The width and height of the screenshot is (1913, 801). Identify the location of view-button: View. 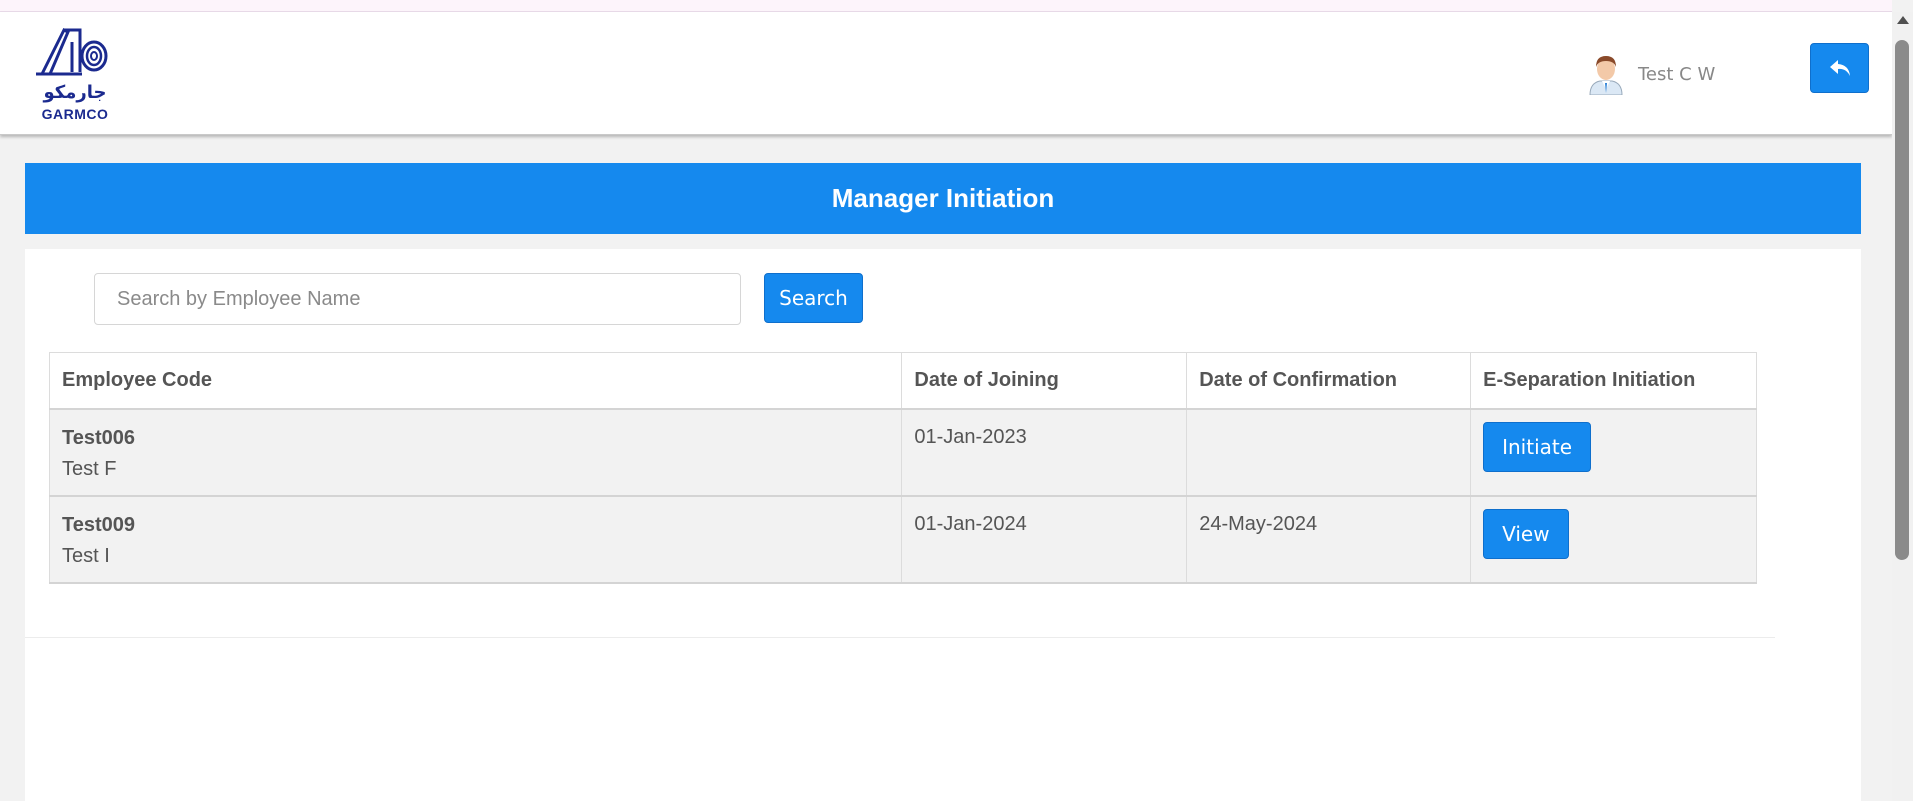
(1526, 533).